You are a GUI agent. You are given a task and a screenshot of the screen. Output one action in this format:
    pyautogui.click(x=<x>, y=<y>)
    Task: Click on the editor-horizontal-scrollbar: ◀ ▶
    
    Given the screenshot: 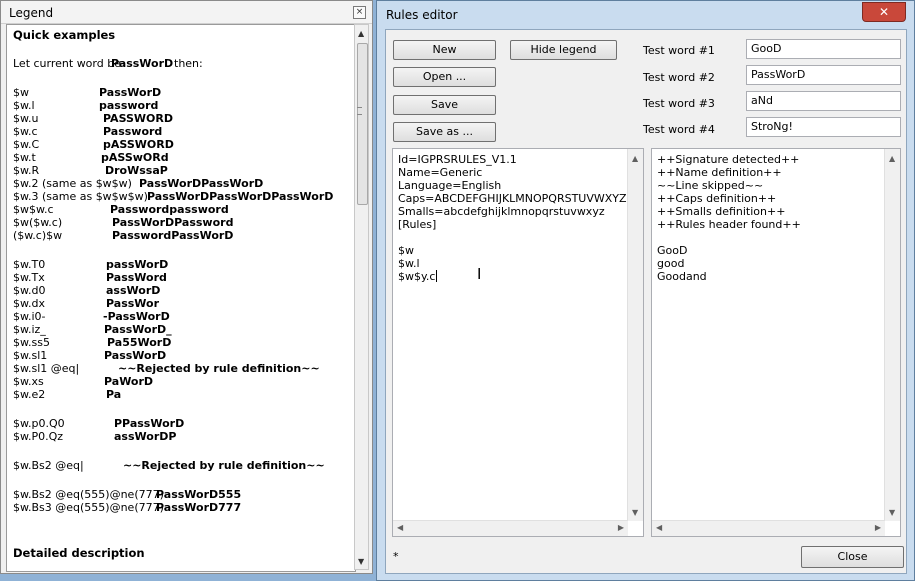 What is the action you would take?
    pyautogui.click(x=510, y=528)
    